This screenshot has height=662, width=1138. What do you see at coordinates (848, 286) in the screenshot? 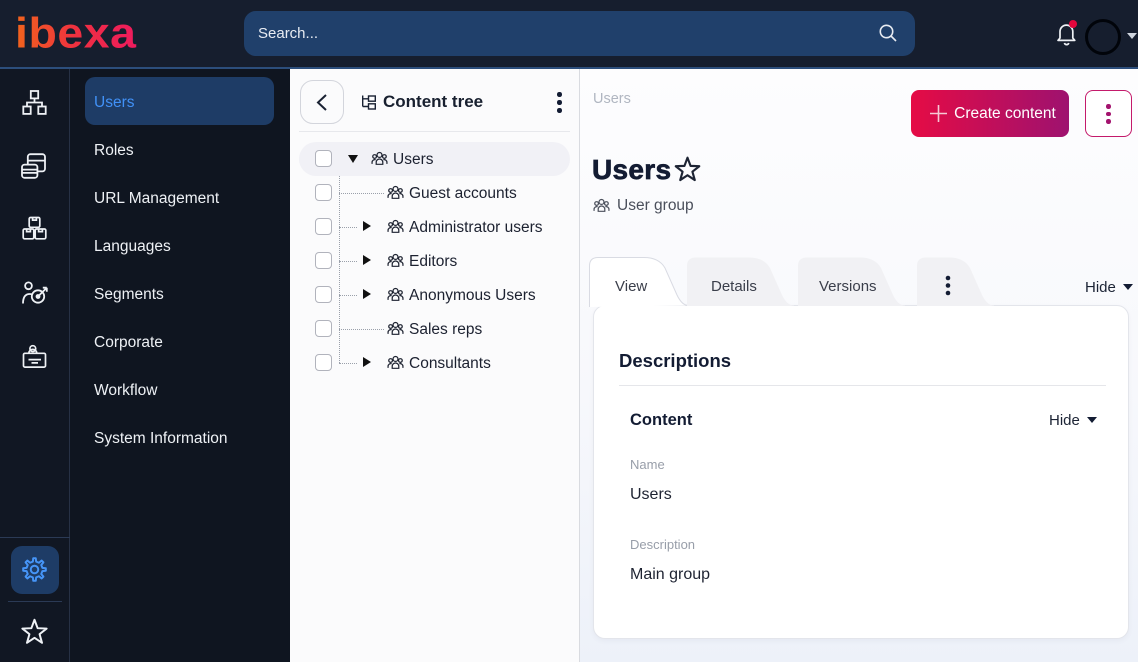
I see `svg-text: Versions` at bounding box center [848, 286].